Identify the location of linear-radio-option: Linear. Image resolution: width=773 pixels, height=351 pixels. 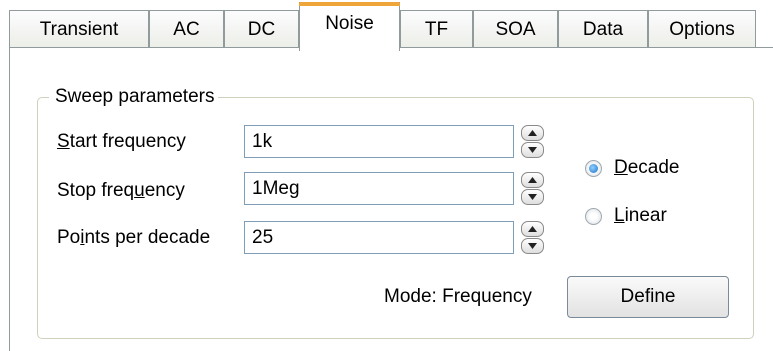
(626, 216).